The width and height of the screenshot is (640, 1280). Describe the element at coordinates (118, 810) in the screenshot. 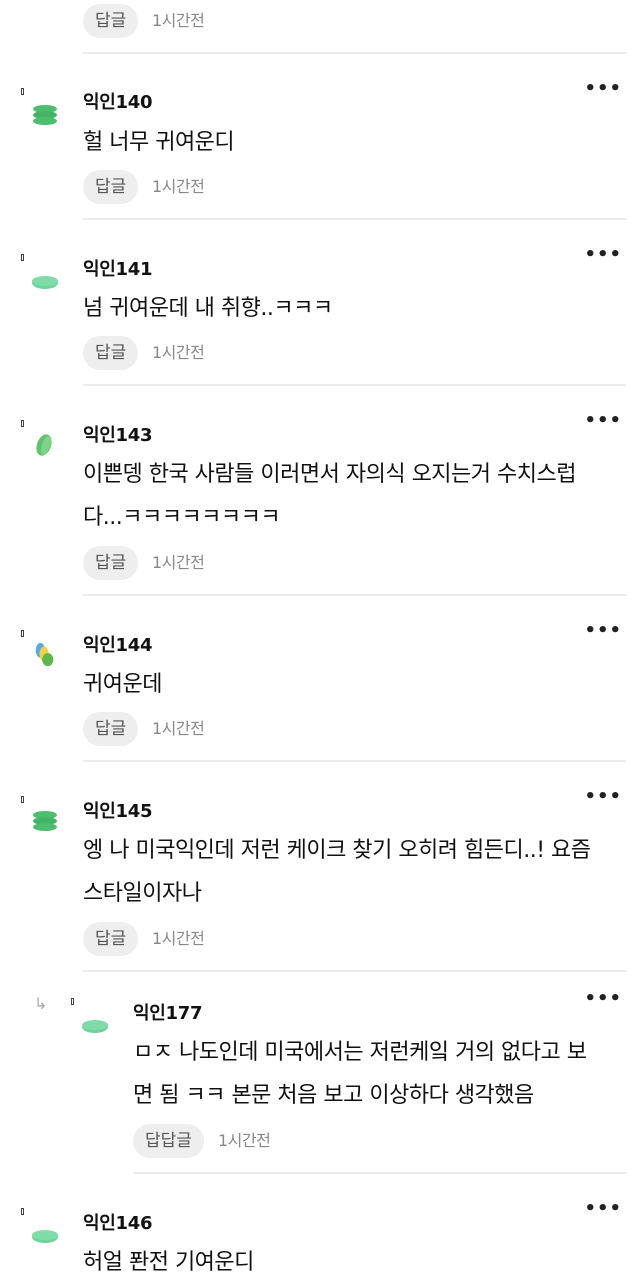

I see `comment-author: 익인145` at that location.